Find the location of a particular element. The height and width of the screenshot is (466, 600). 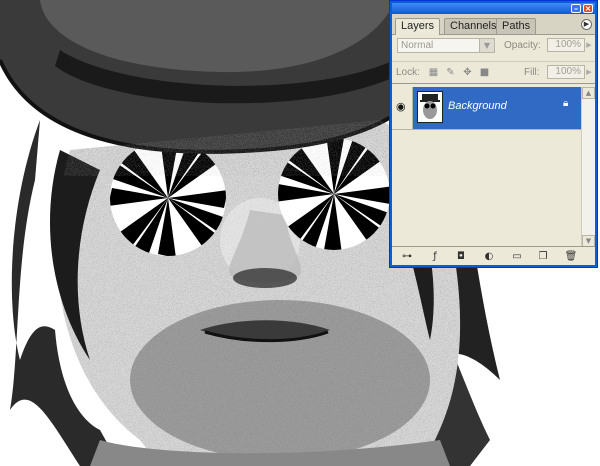

opacity-field: 100% is located at coordinates (566, 45).